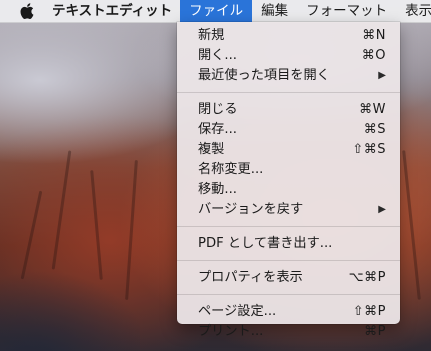 The image size is (431, 351). What do you see at coordinates (211, 35) in the screenshot?
I see `menu-item-label: 新規` at bounding box center [211, 35].